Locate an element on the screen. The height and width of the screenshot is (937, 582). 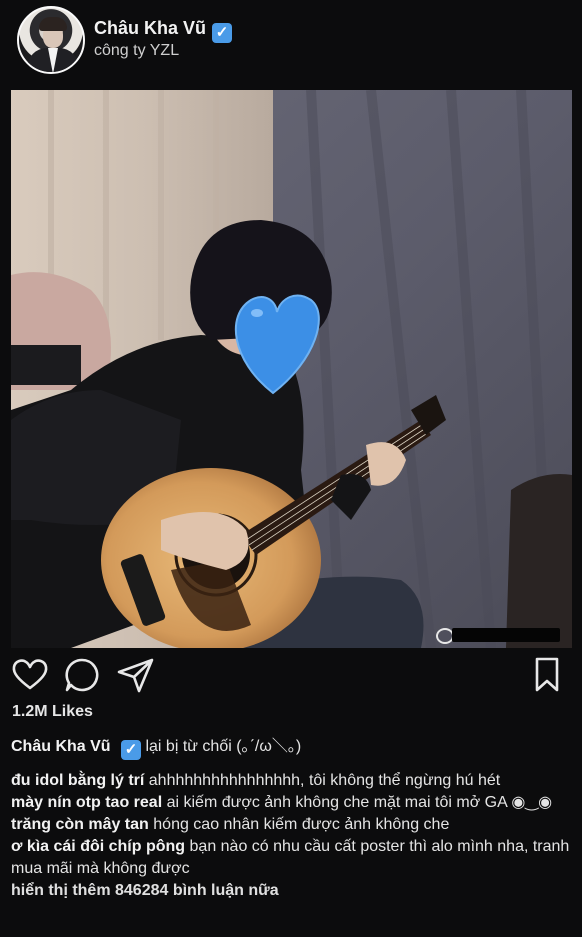
post-header: Châu Kha Vũ ✓ công ty YZL is located at coordinates (291, 44).